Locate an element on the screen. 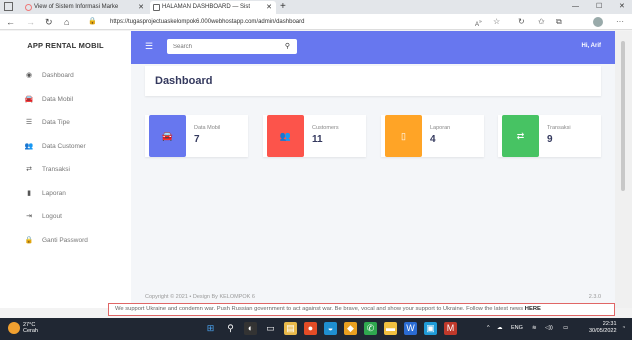 The height and width of the screenshot is (340, 632). sidebar-item-dashboard: ◉ Dashboard is located at coordinates (65, 79).